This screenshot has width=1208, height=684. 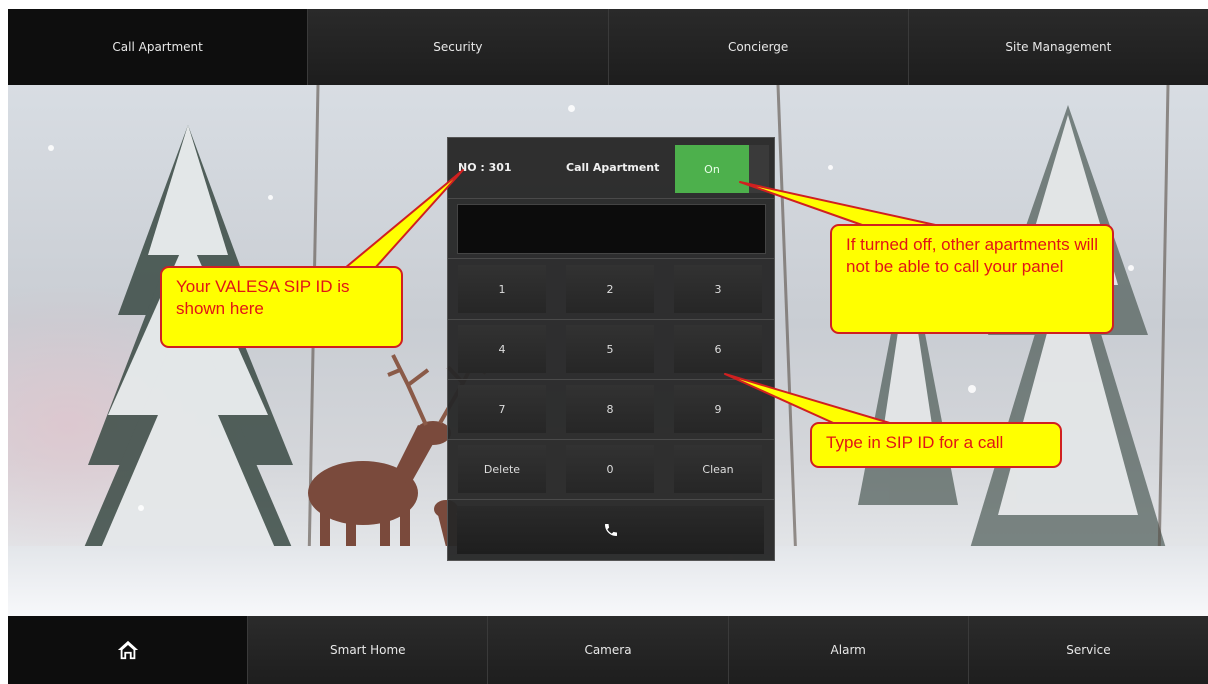 I want to click on callout-sip-id: Your VALESA SIP ID is shown here, so click(x=281, y=307).